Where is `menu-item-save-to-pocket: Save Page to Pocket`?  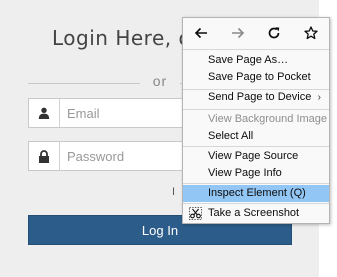 menu-item-save-to-pocket: Save Page to Pocket is located at coordinates (256, 77).